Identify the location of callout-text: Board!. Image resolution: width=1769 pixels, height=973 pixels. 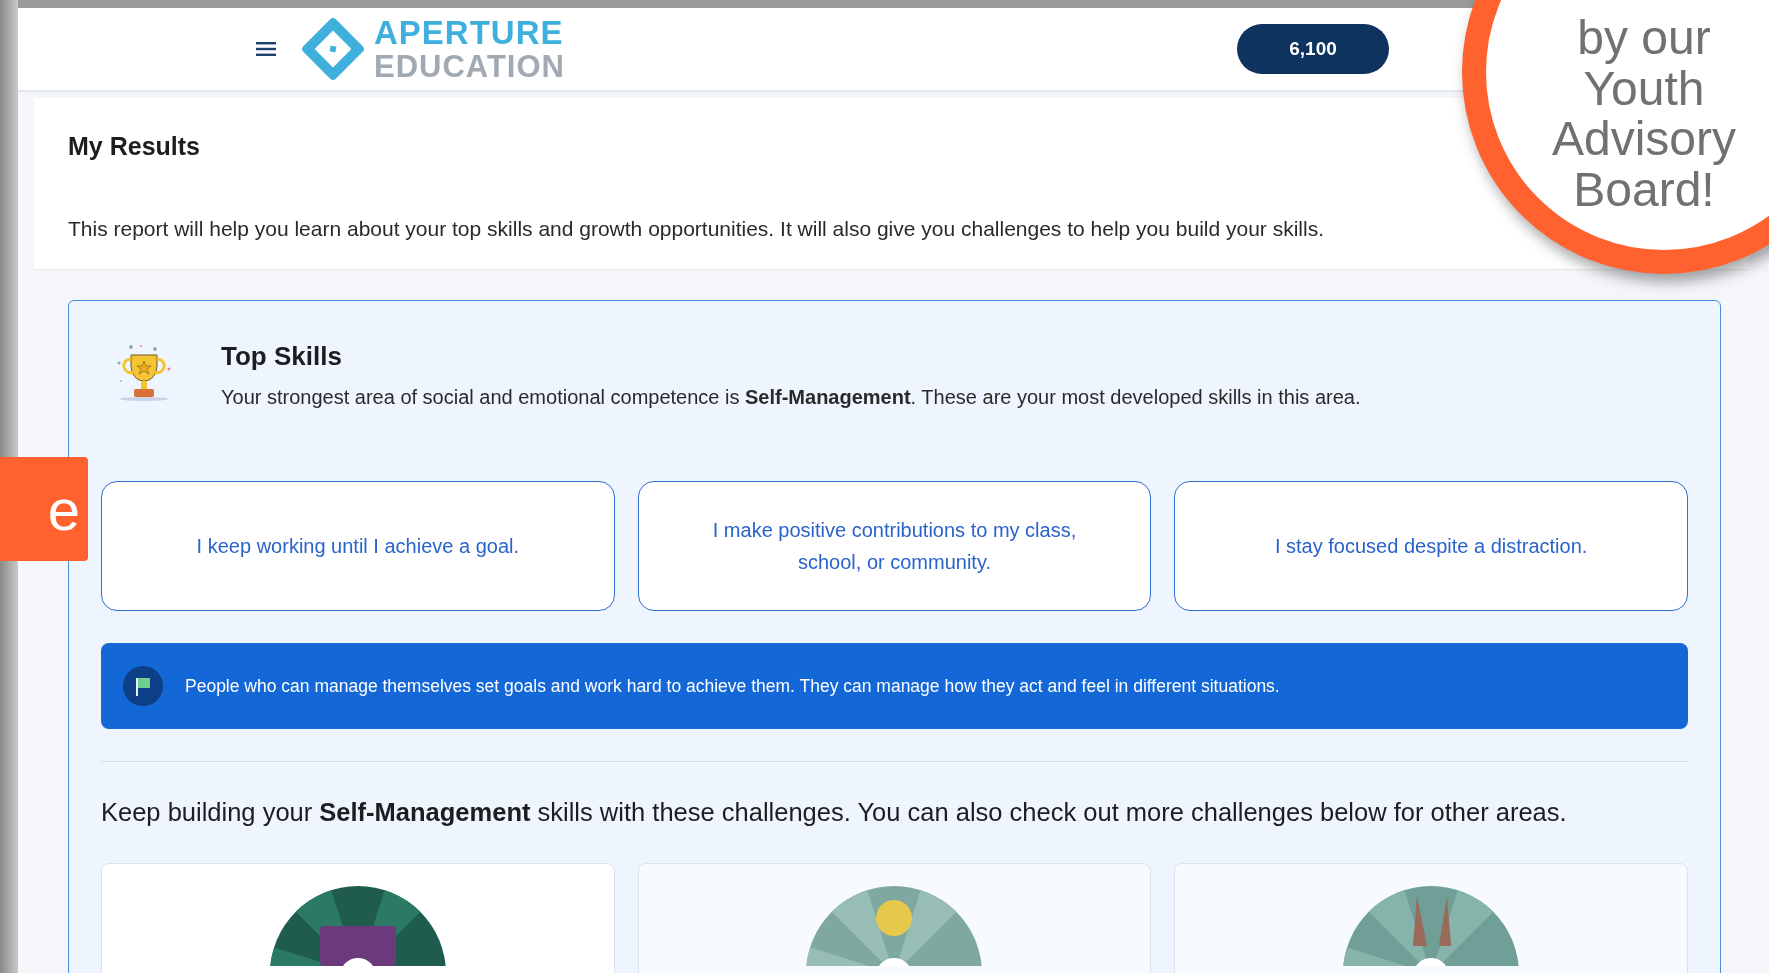
(1644, 189).